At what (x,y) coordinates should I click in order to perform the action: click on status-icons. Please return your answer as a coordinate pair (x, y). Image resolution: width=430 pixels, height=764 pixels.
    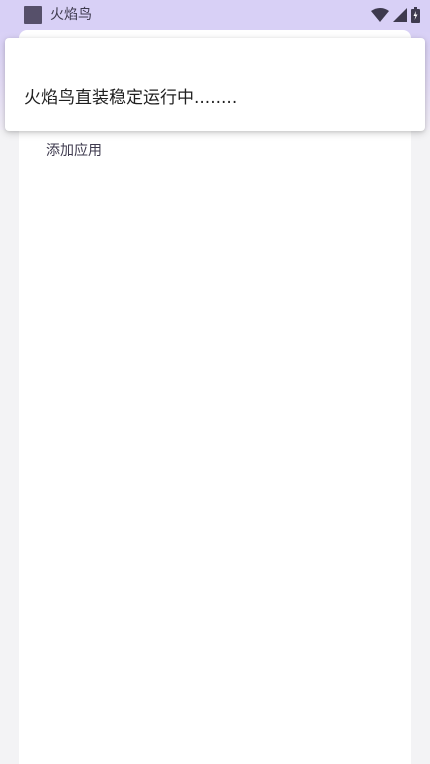
    Looking at the image, I should click on (395, 15).